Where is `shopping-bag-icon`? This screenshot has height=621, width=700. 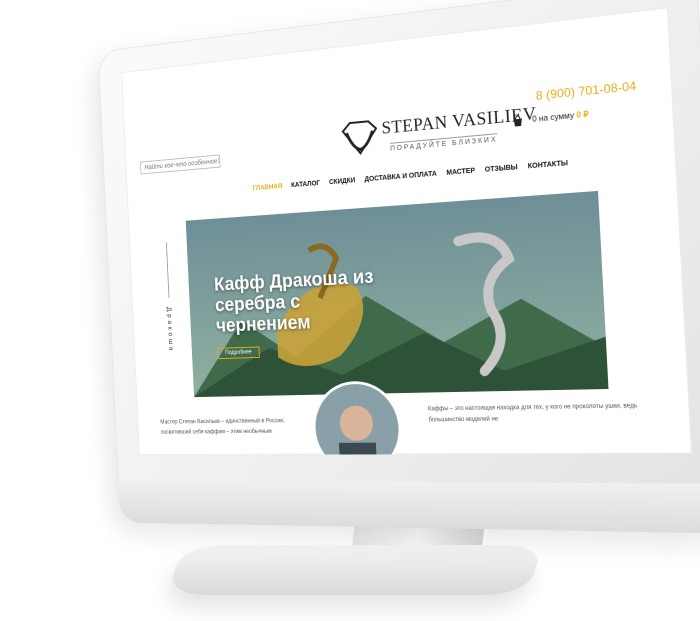 shopping-bag-icon is located at coordinates (517, 120).